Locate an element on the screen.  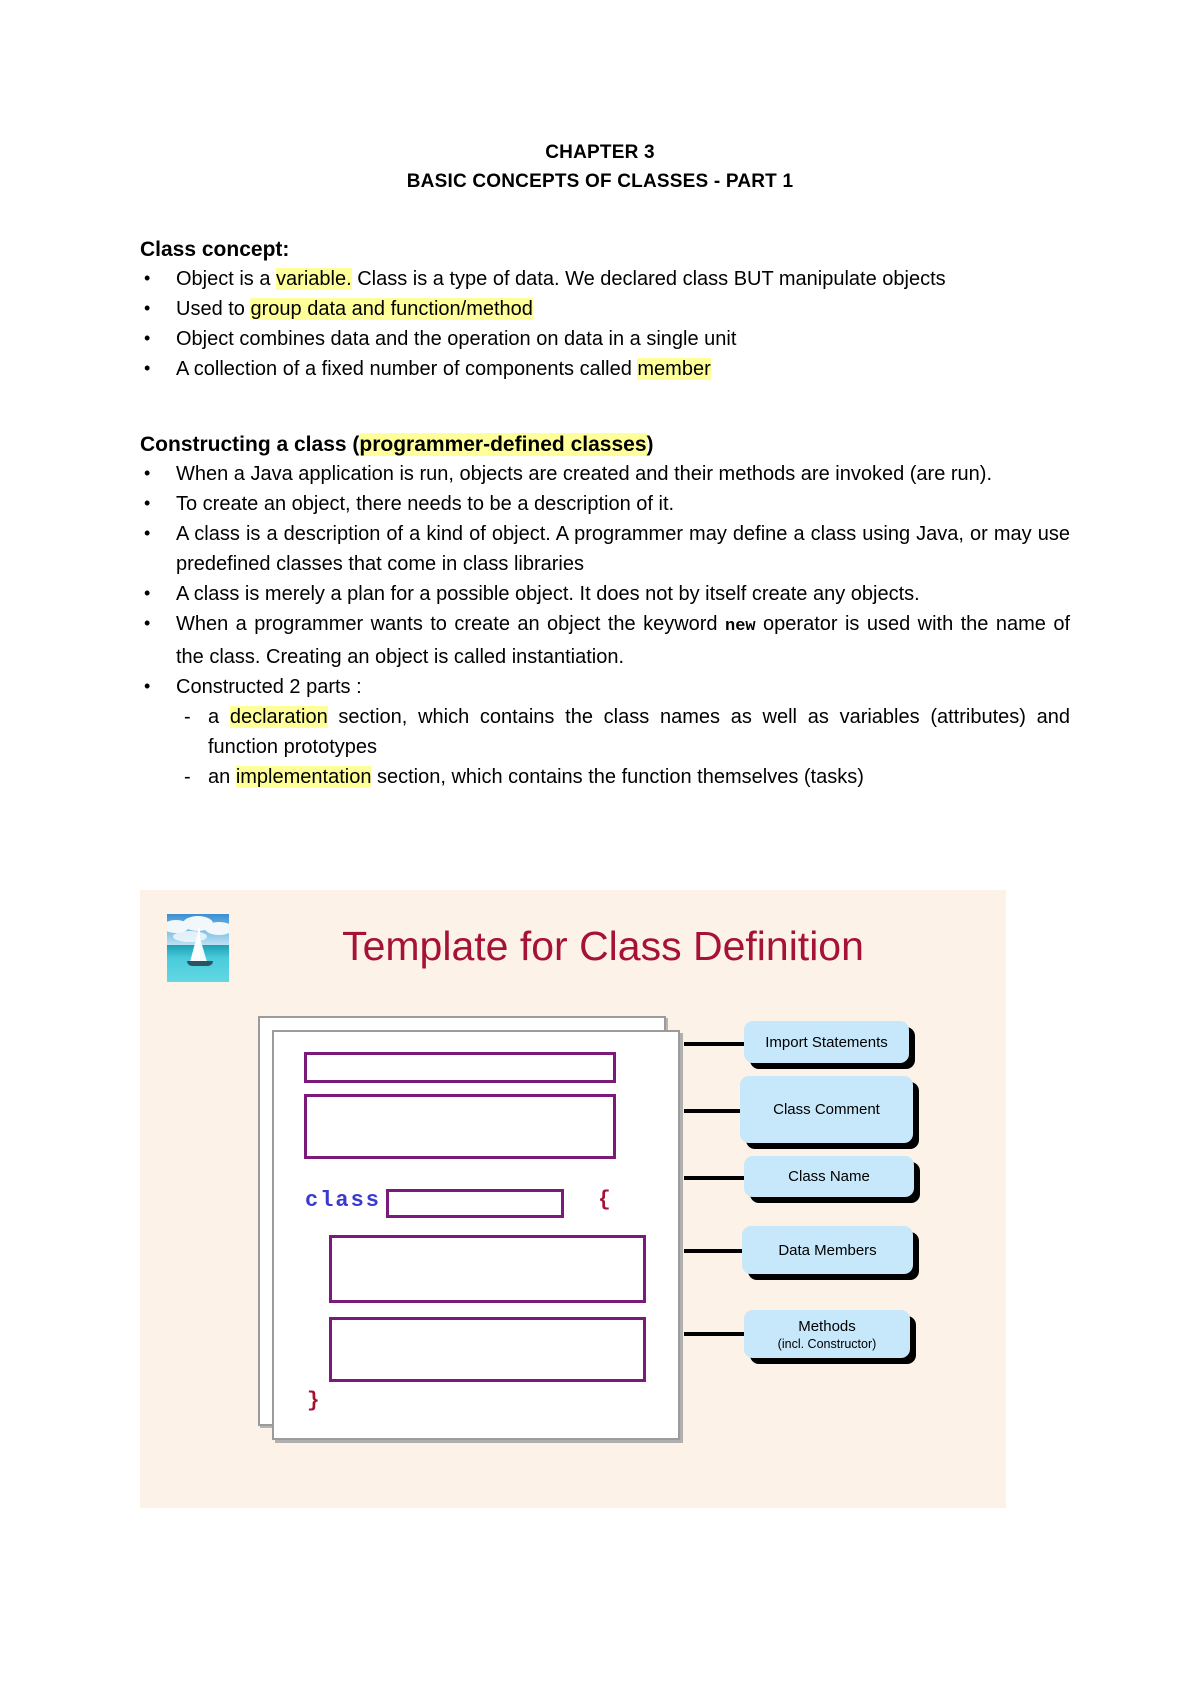
callout-label: Data Members is located at coordinates (827, 1250).